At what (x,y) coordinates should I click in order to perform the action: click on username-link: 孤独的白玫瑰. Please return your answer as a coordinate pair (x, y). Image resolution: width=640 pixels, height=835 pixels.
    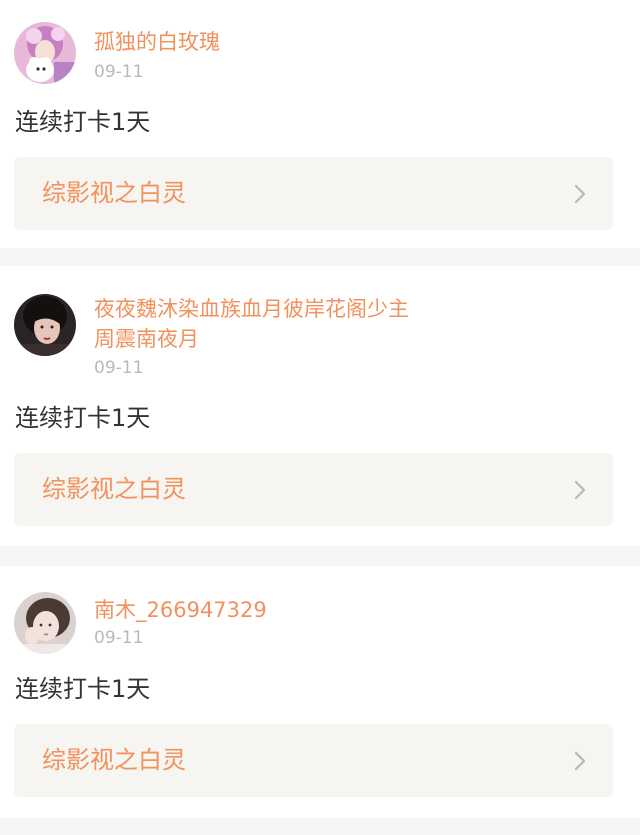
    Looking at the image, I should click on (259, 42).